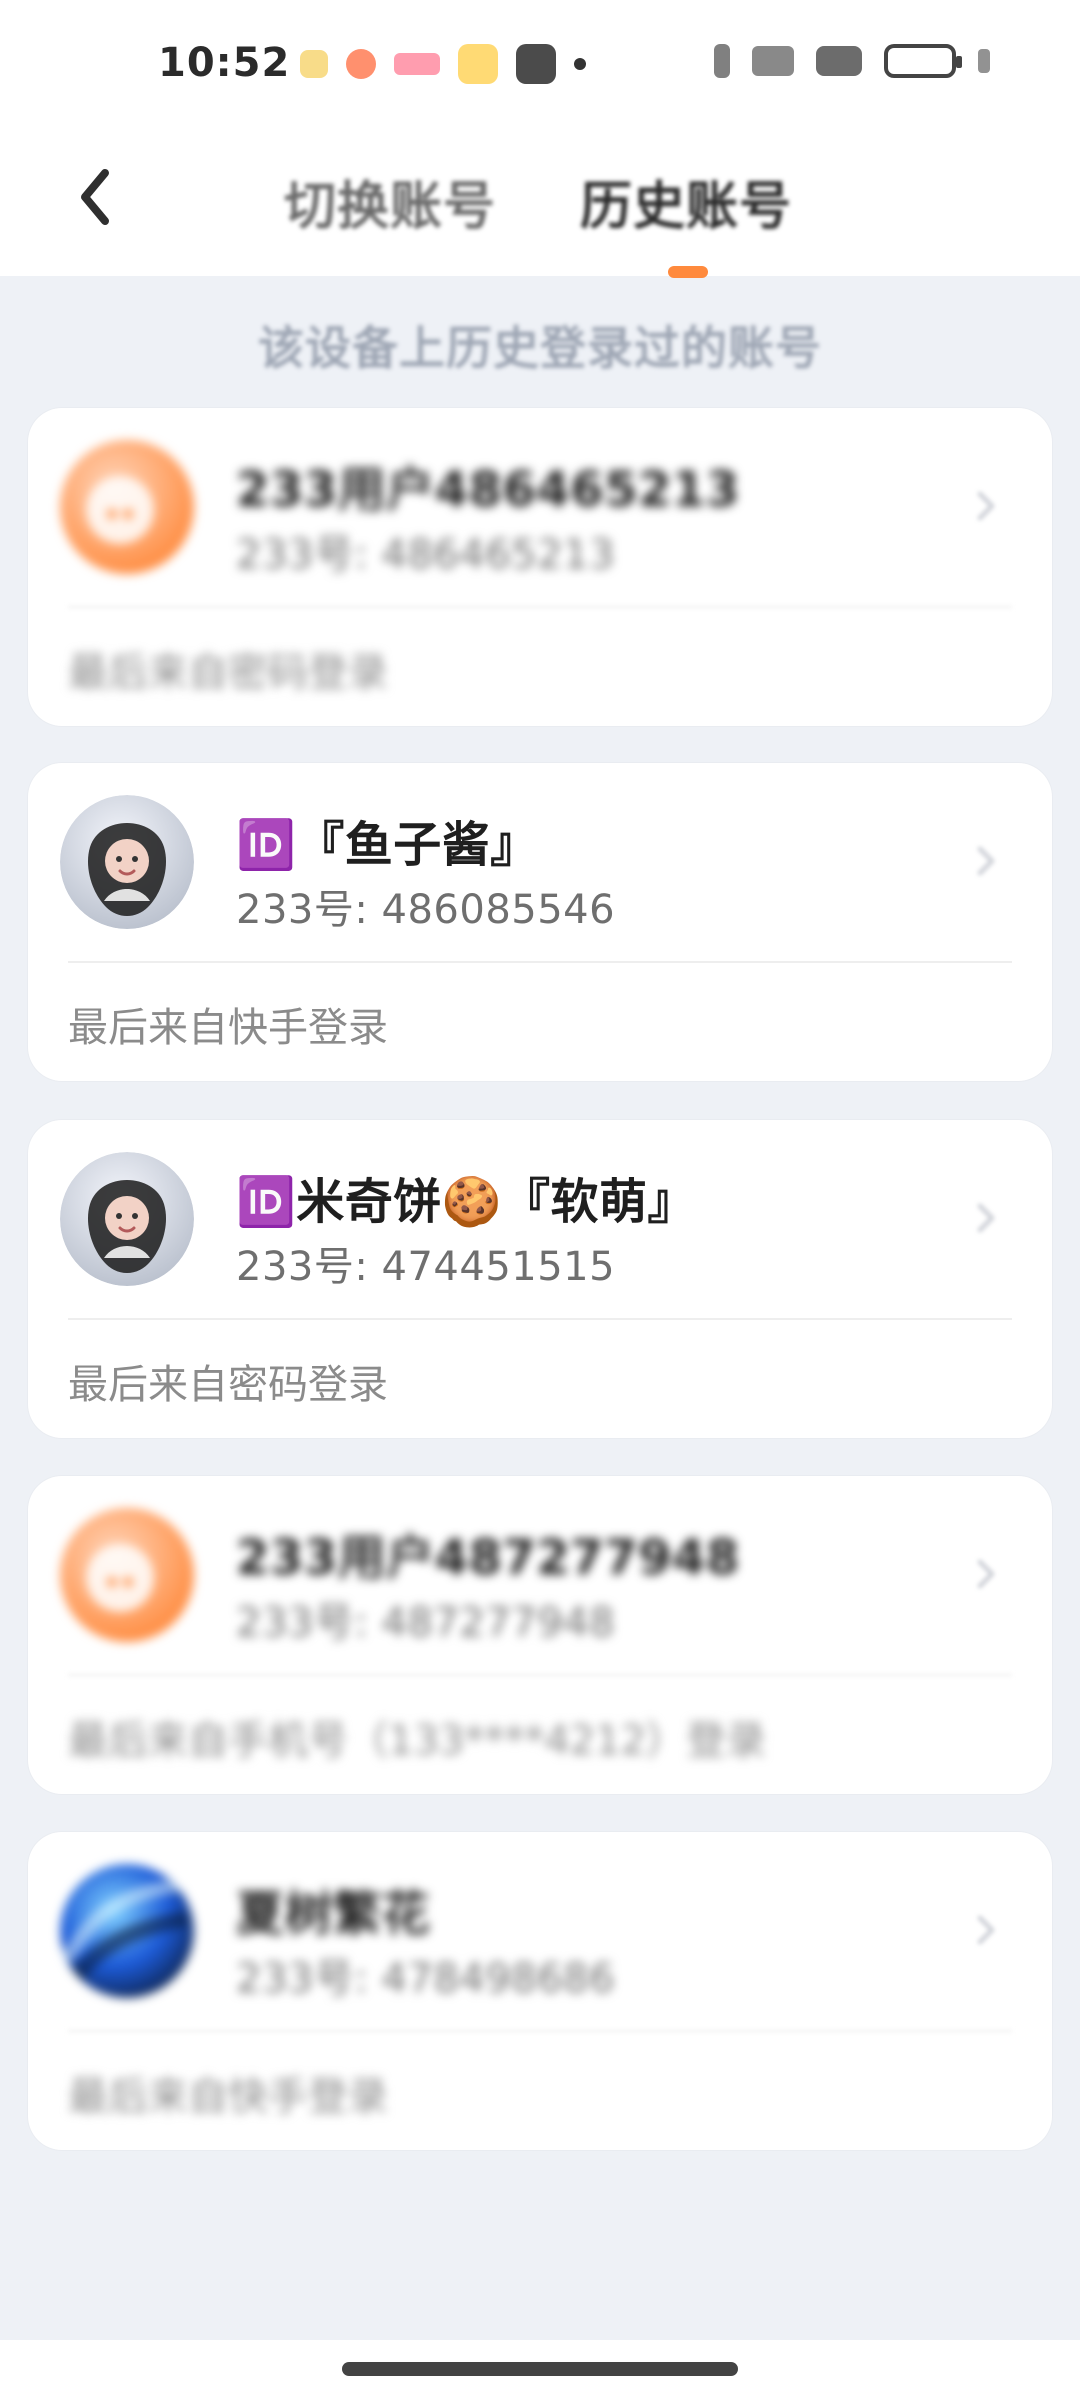 The image size is (1080, 2400). I want to click on account-uid: 233号: 486085546, so click(426, 910).